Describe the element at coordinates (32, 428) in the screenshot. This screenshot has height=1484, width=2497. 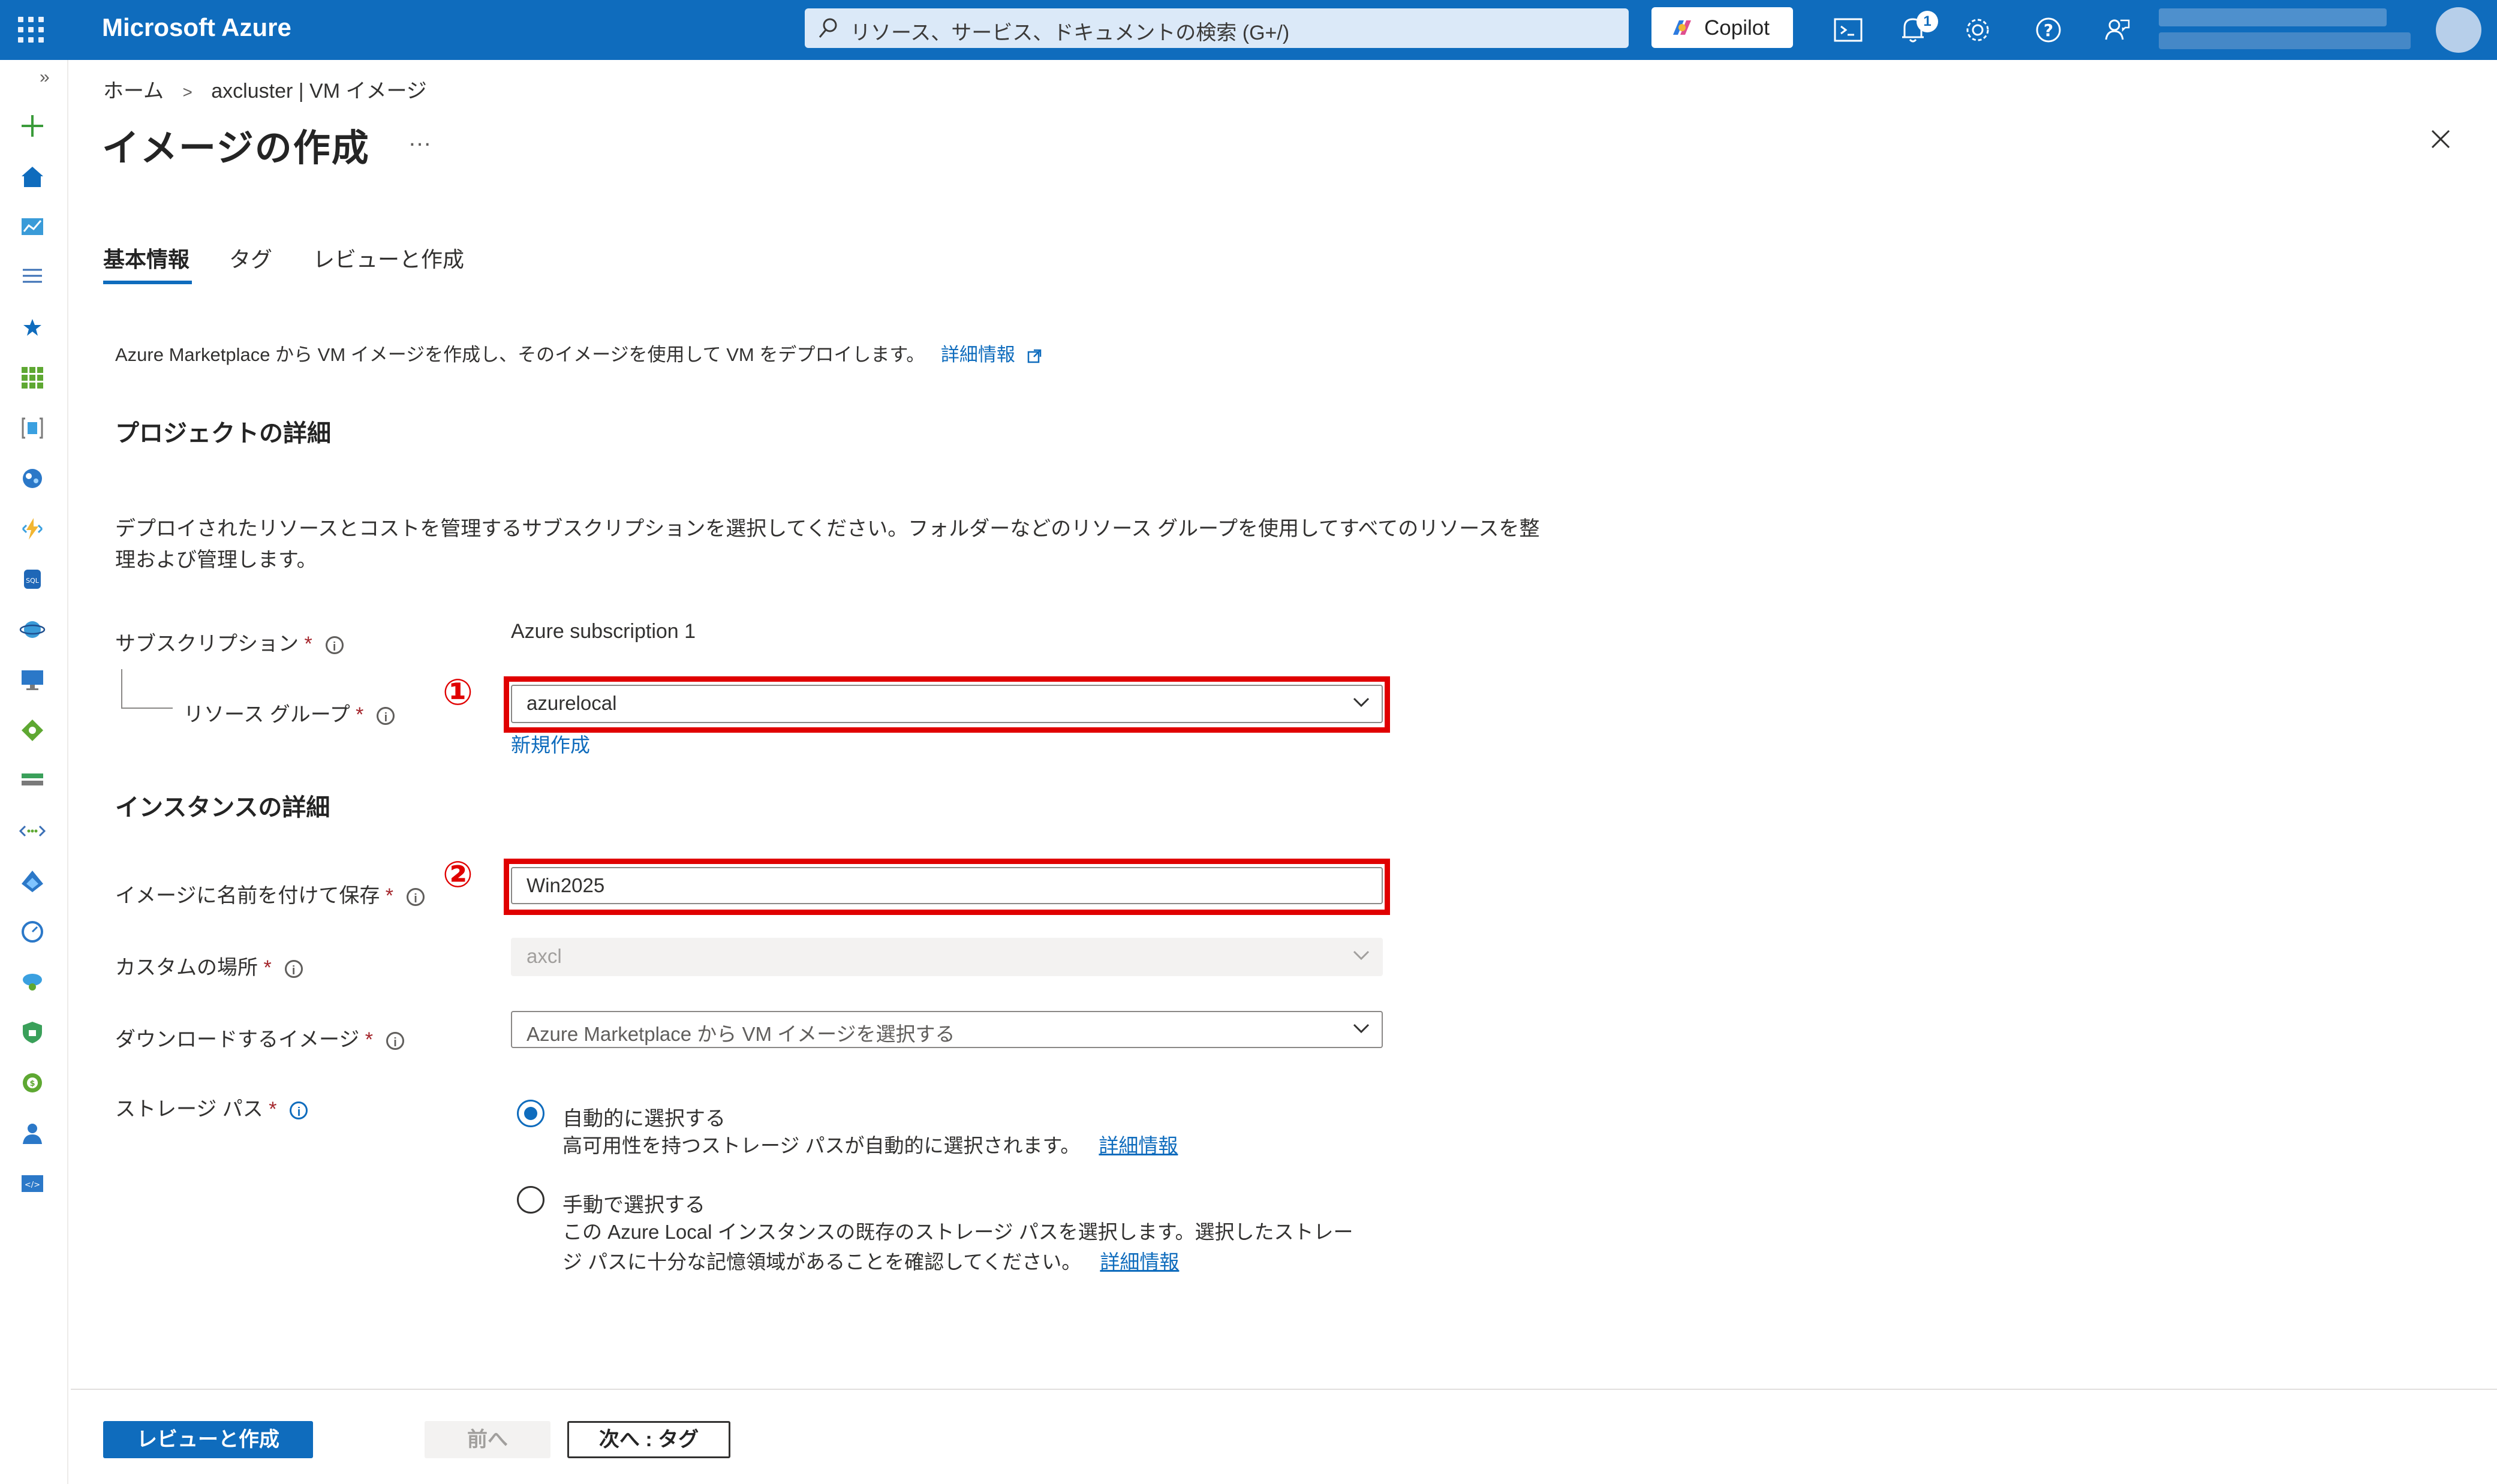
I see `resource-groups-icon` at that location.